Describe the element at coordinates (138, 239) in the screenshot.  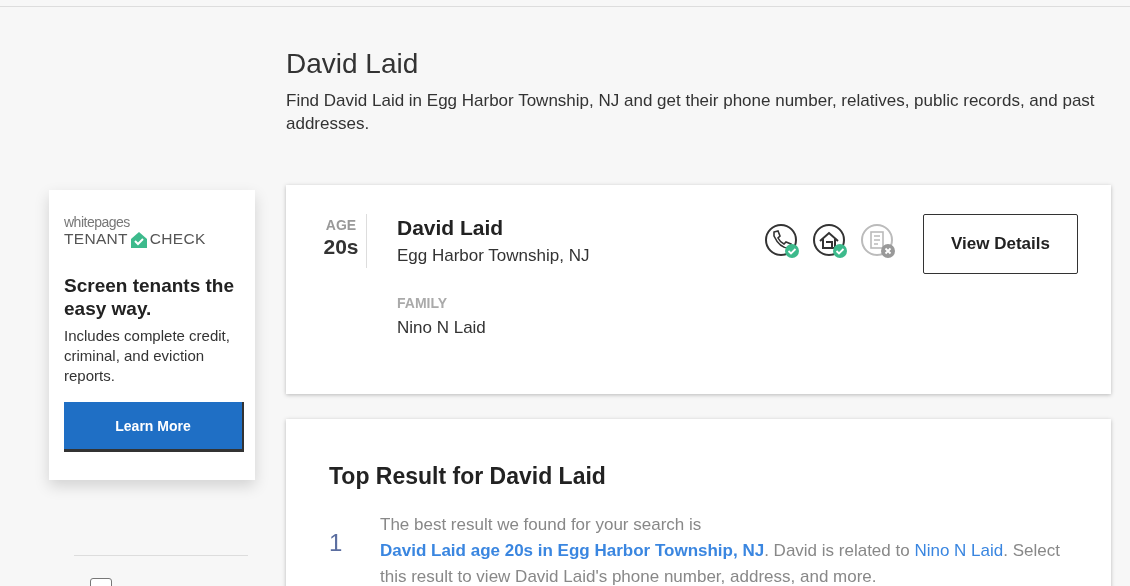
I see `house-check-icon` at that location.